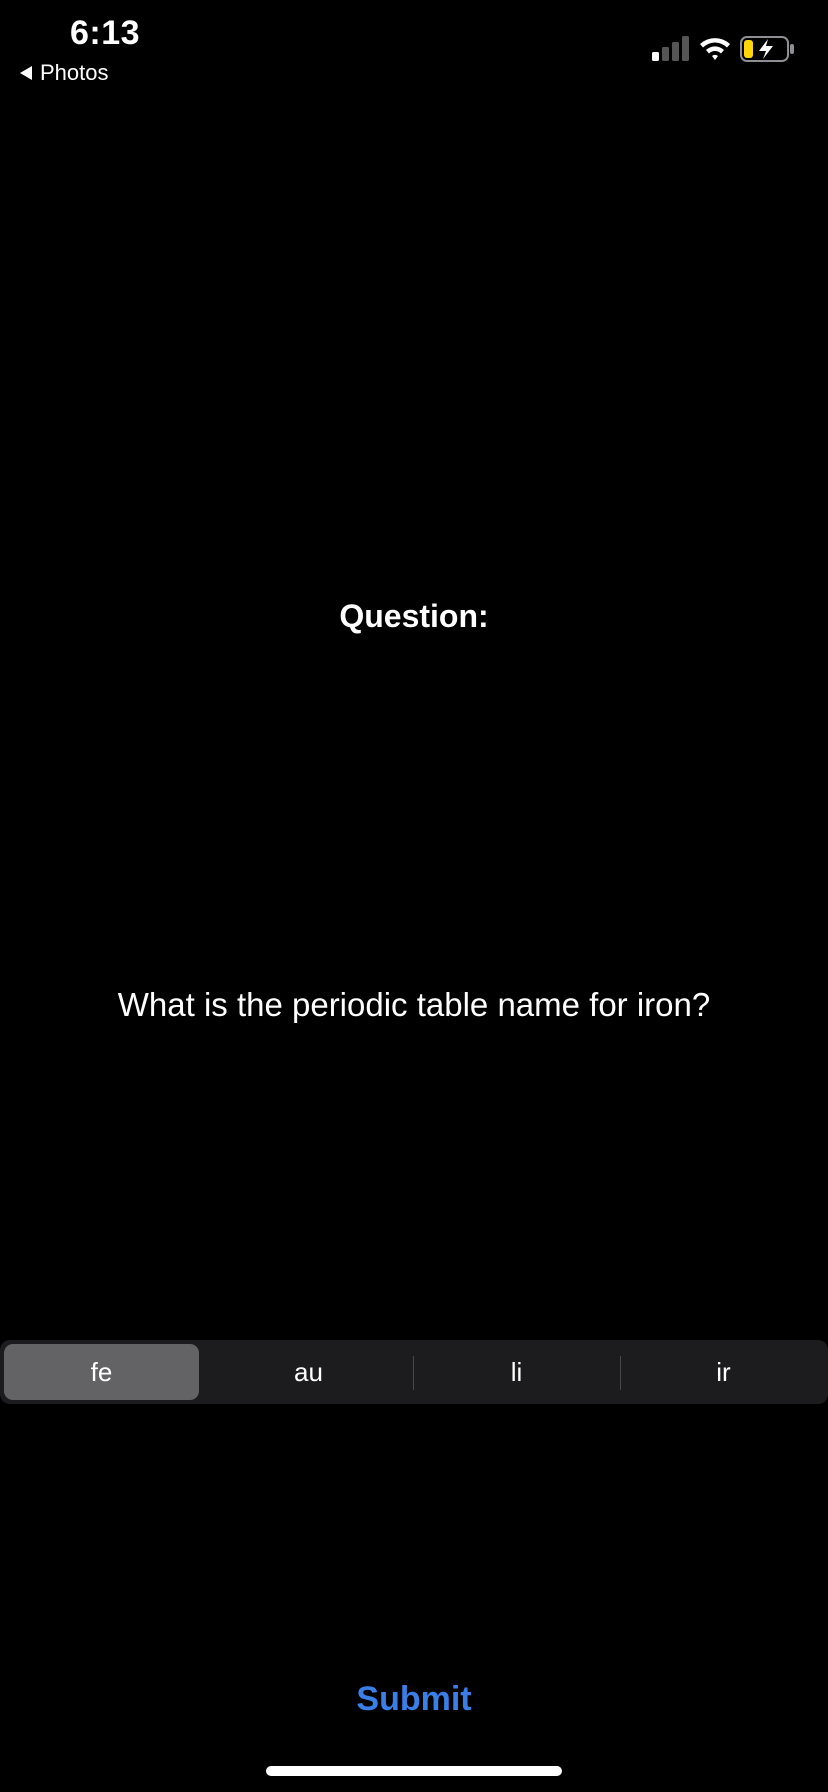  I want to click on option-fe: fe, so click(101, 1372).